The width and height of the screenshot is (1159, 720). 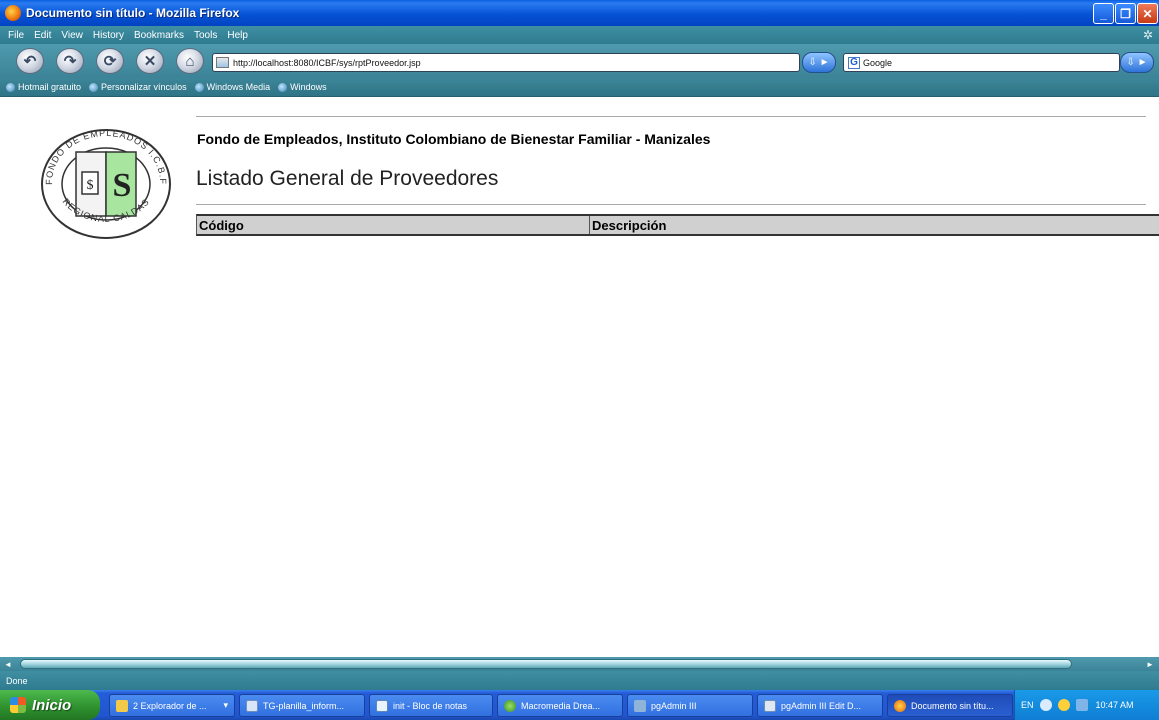 I want to click on task-explorador: 2 Explorador de ... ▾, so click(x=172, y=705).